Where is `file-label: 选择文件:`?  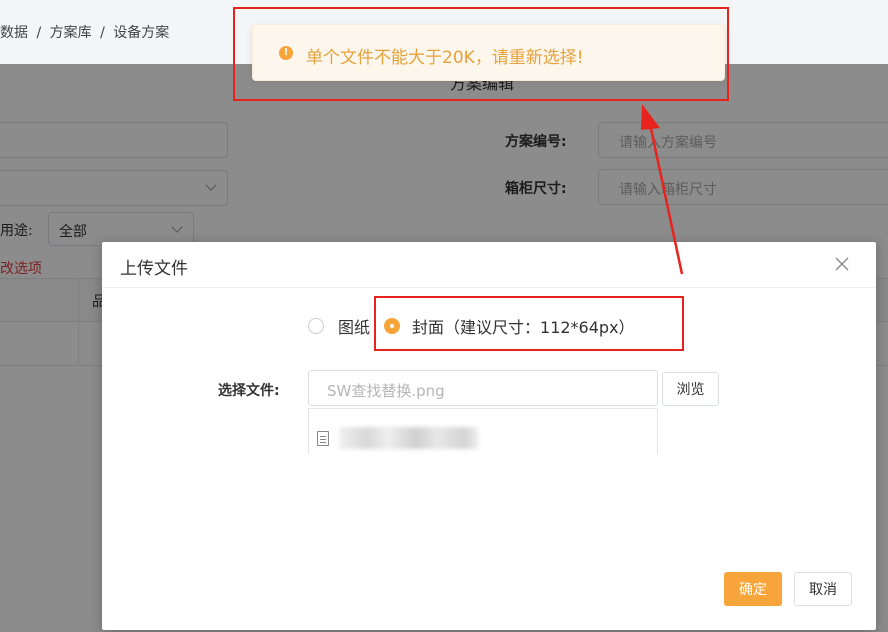
file-label: 选择文件: is located at coordinates (249, 391).